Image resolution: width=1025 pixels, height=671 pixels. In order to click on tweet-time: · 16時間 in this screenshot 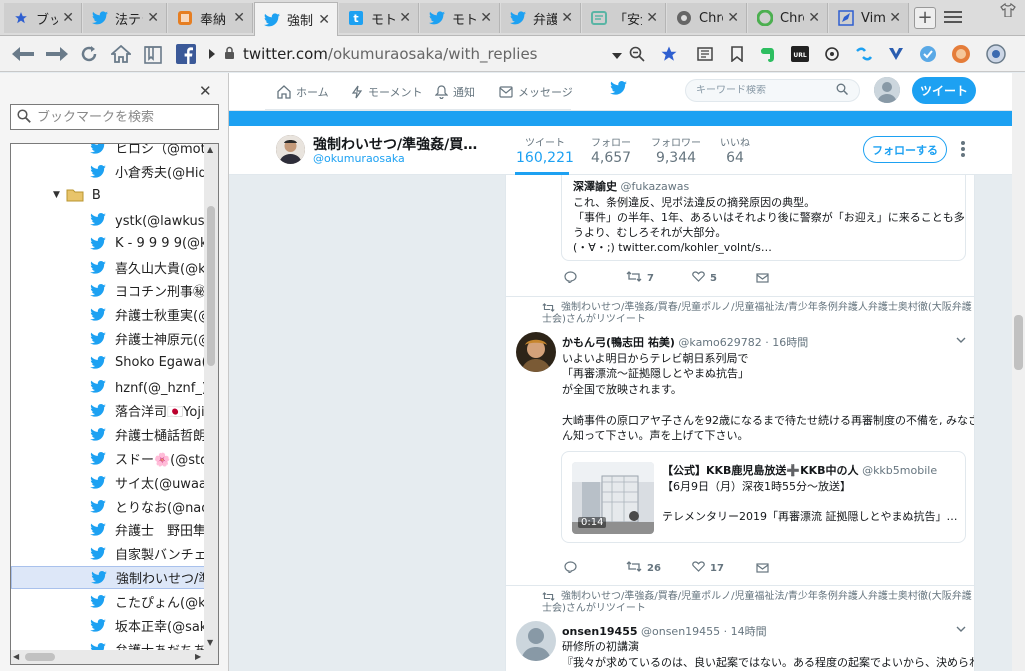, I will do `click(786, 342)`.